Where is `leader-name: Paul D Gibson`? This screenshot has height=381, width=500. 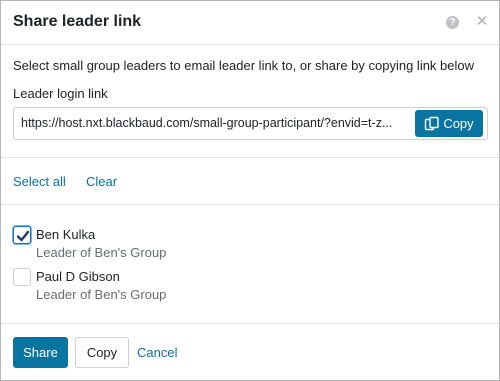 leader-name: Paul D Gibson is located at coordinates (78, 276).